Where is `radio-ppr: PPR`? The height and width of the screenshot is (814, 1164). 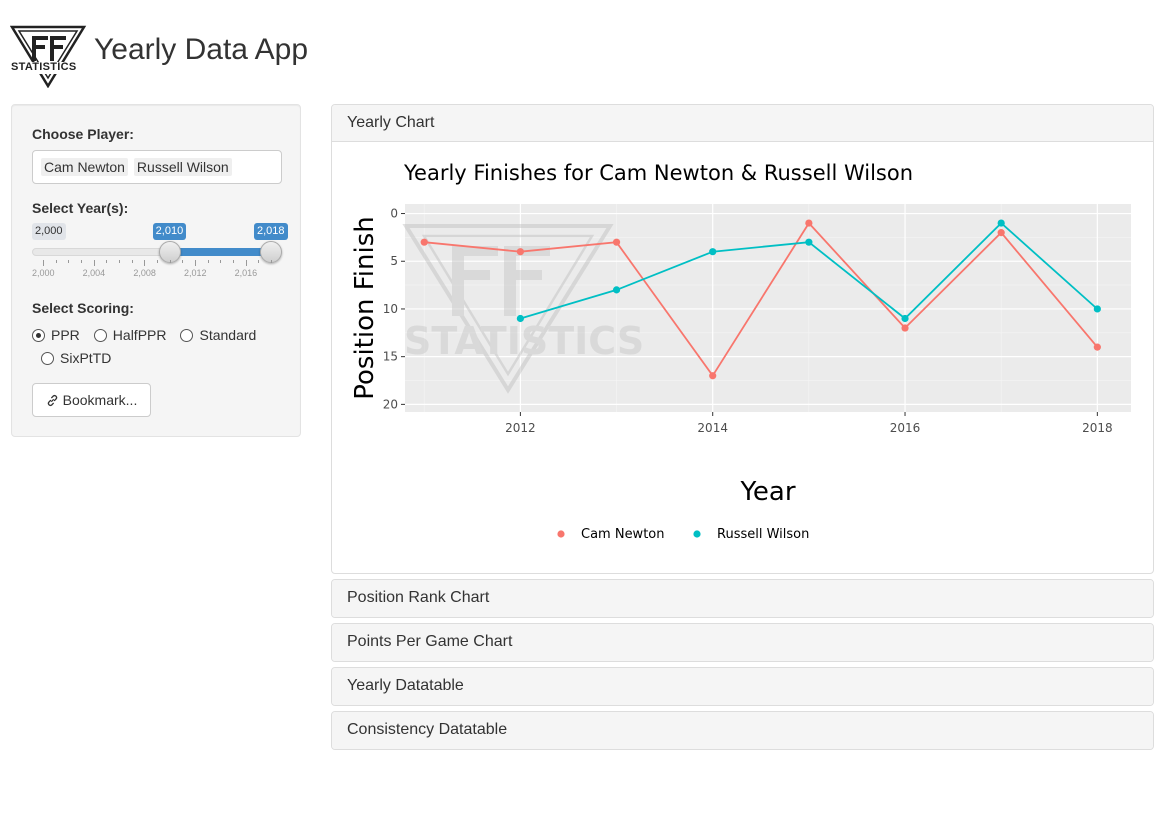
radio-ppr: PPR is located at coordinates (56, 335).